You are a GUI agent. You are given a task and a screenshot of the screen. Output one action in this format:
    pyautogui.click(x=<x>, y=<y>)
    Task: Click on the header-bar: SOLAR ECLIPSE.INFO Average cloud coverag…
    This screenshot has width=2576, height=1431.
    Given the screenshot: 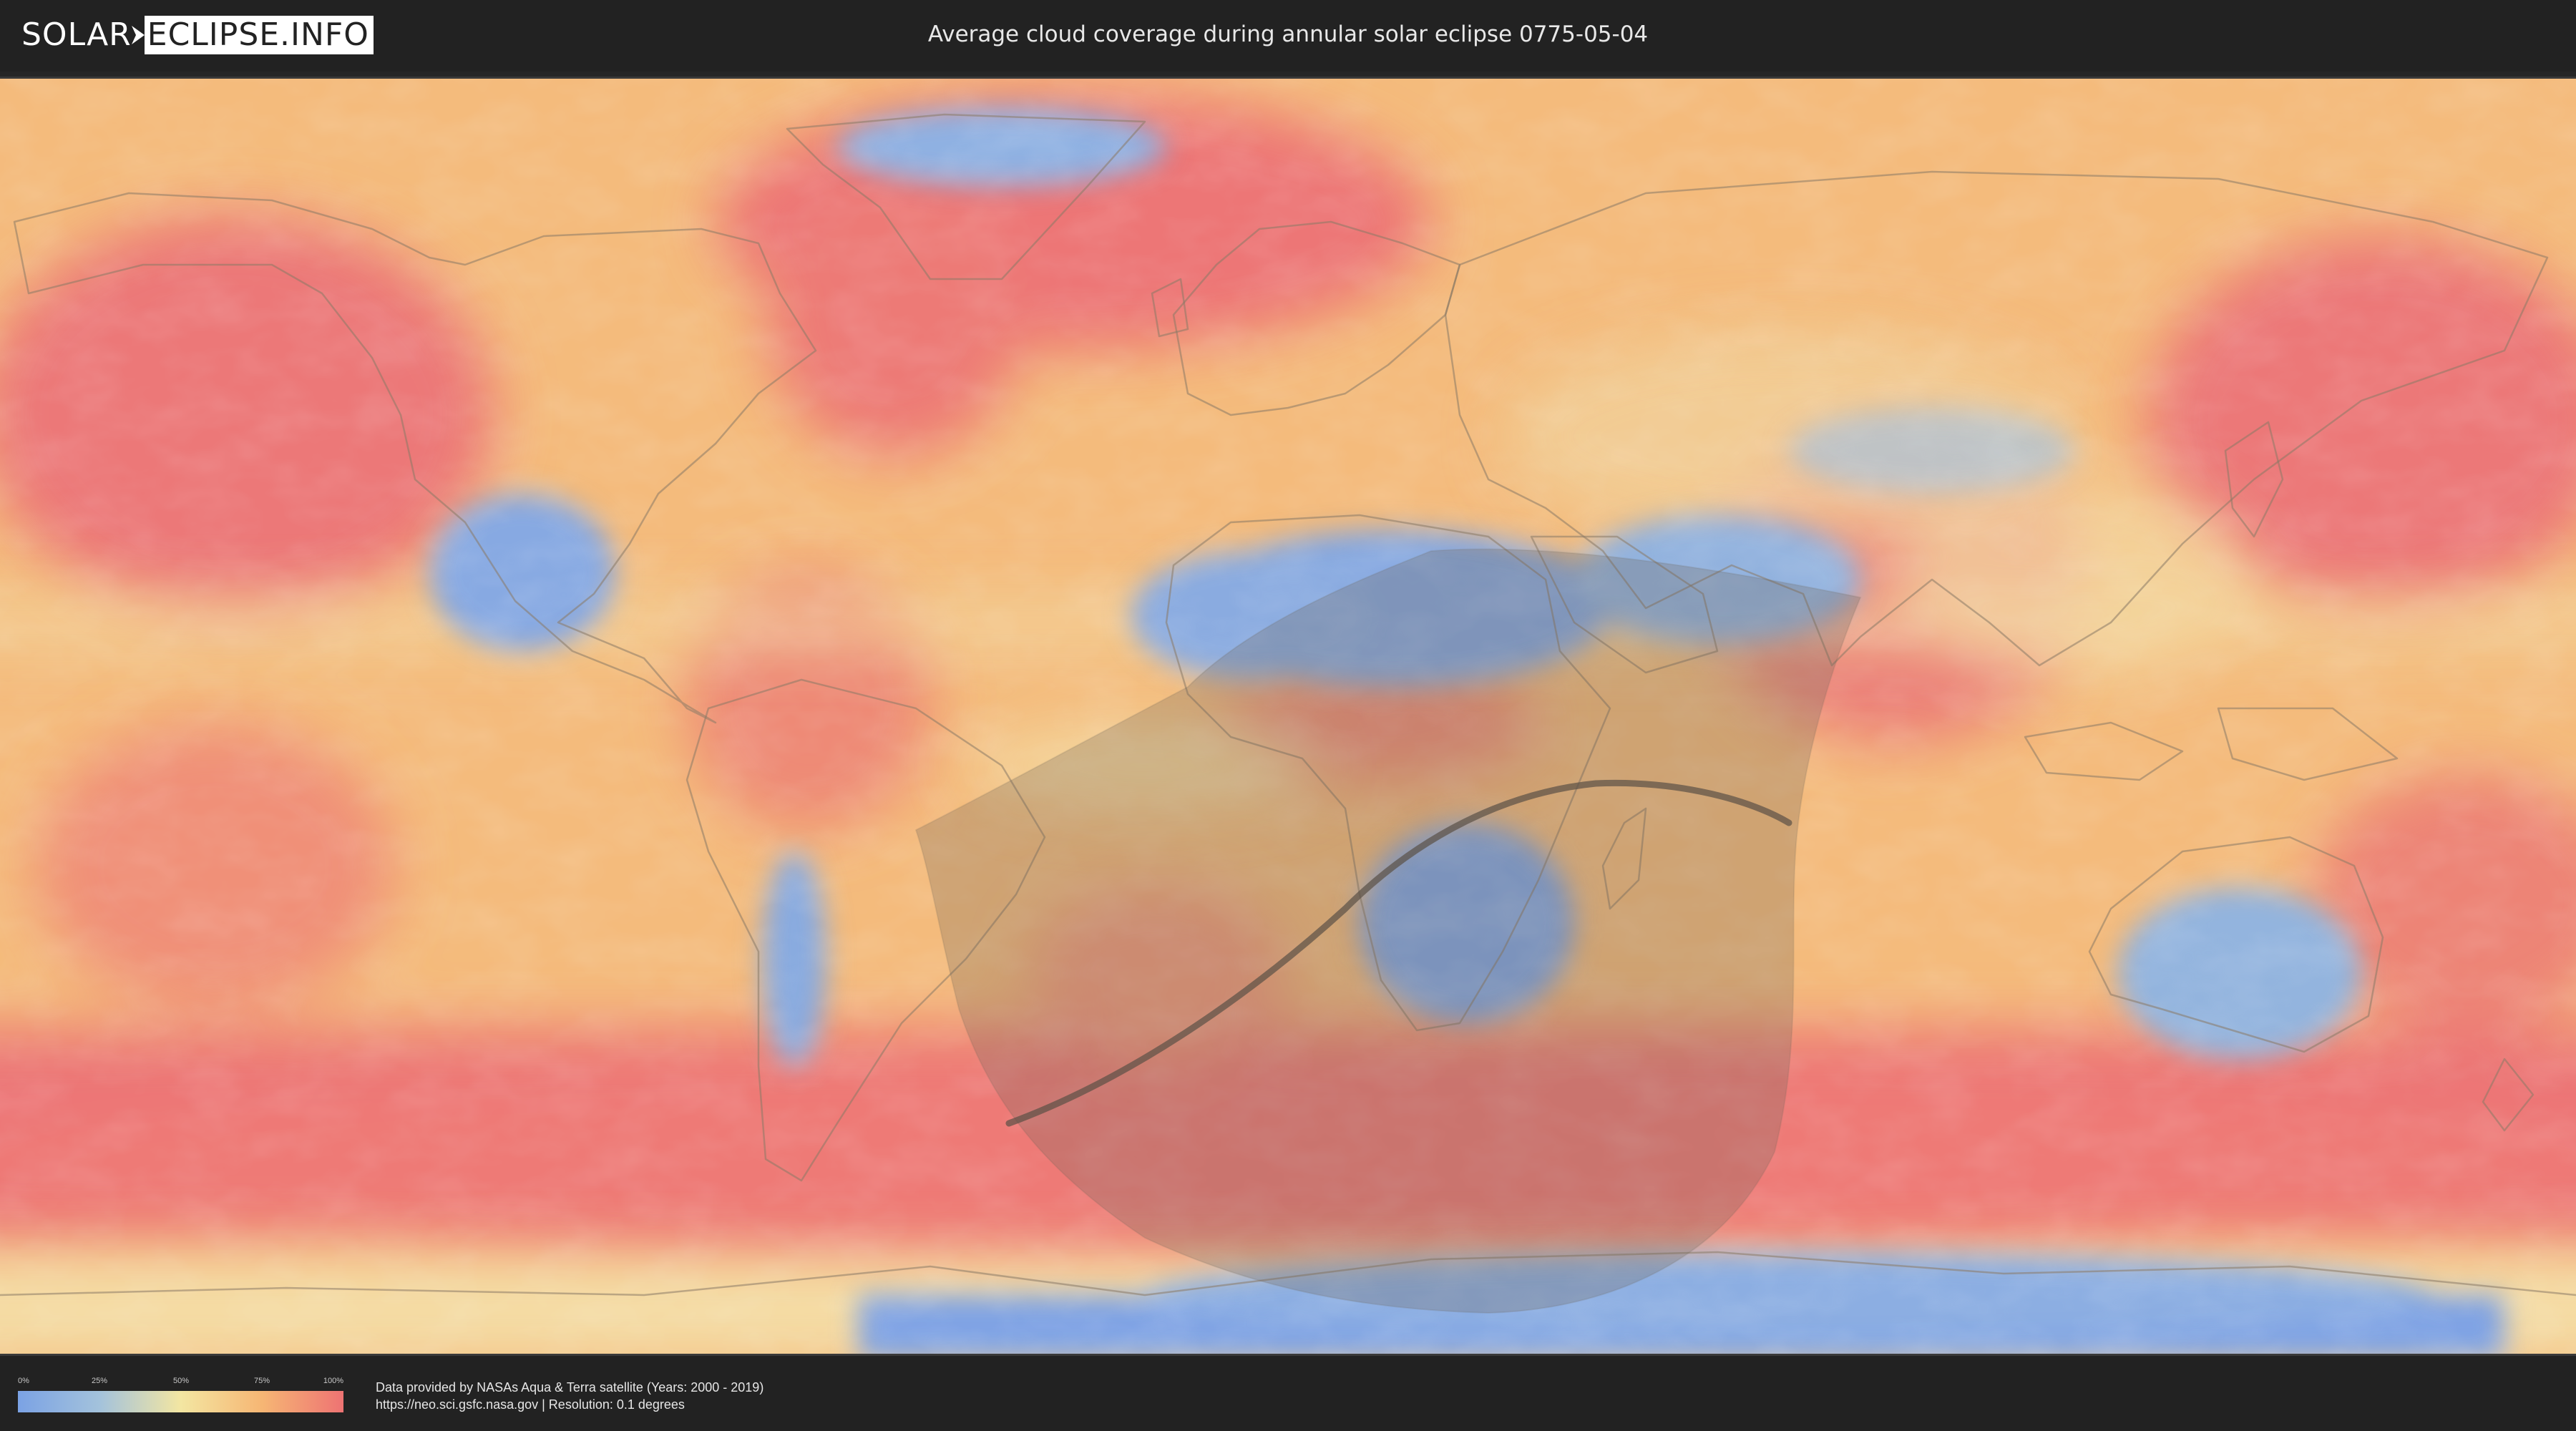 What is the action you would take?
    pyautogui.click(x=1288, y=36)
    